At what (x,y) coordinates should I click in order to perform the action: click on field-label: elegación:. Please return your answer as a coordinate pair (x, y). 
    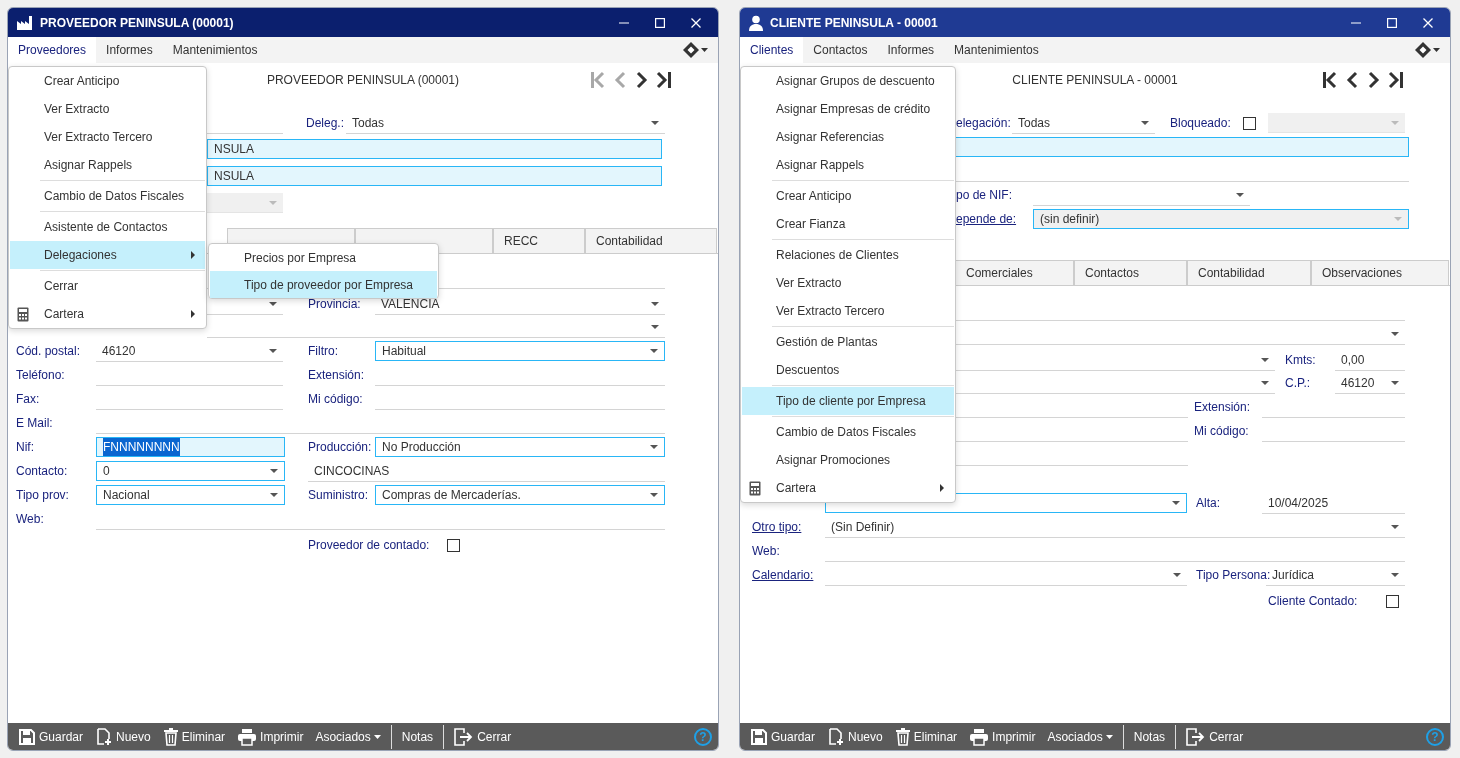
    Looking at the image, I should click on (983, 123).